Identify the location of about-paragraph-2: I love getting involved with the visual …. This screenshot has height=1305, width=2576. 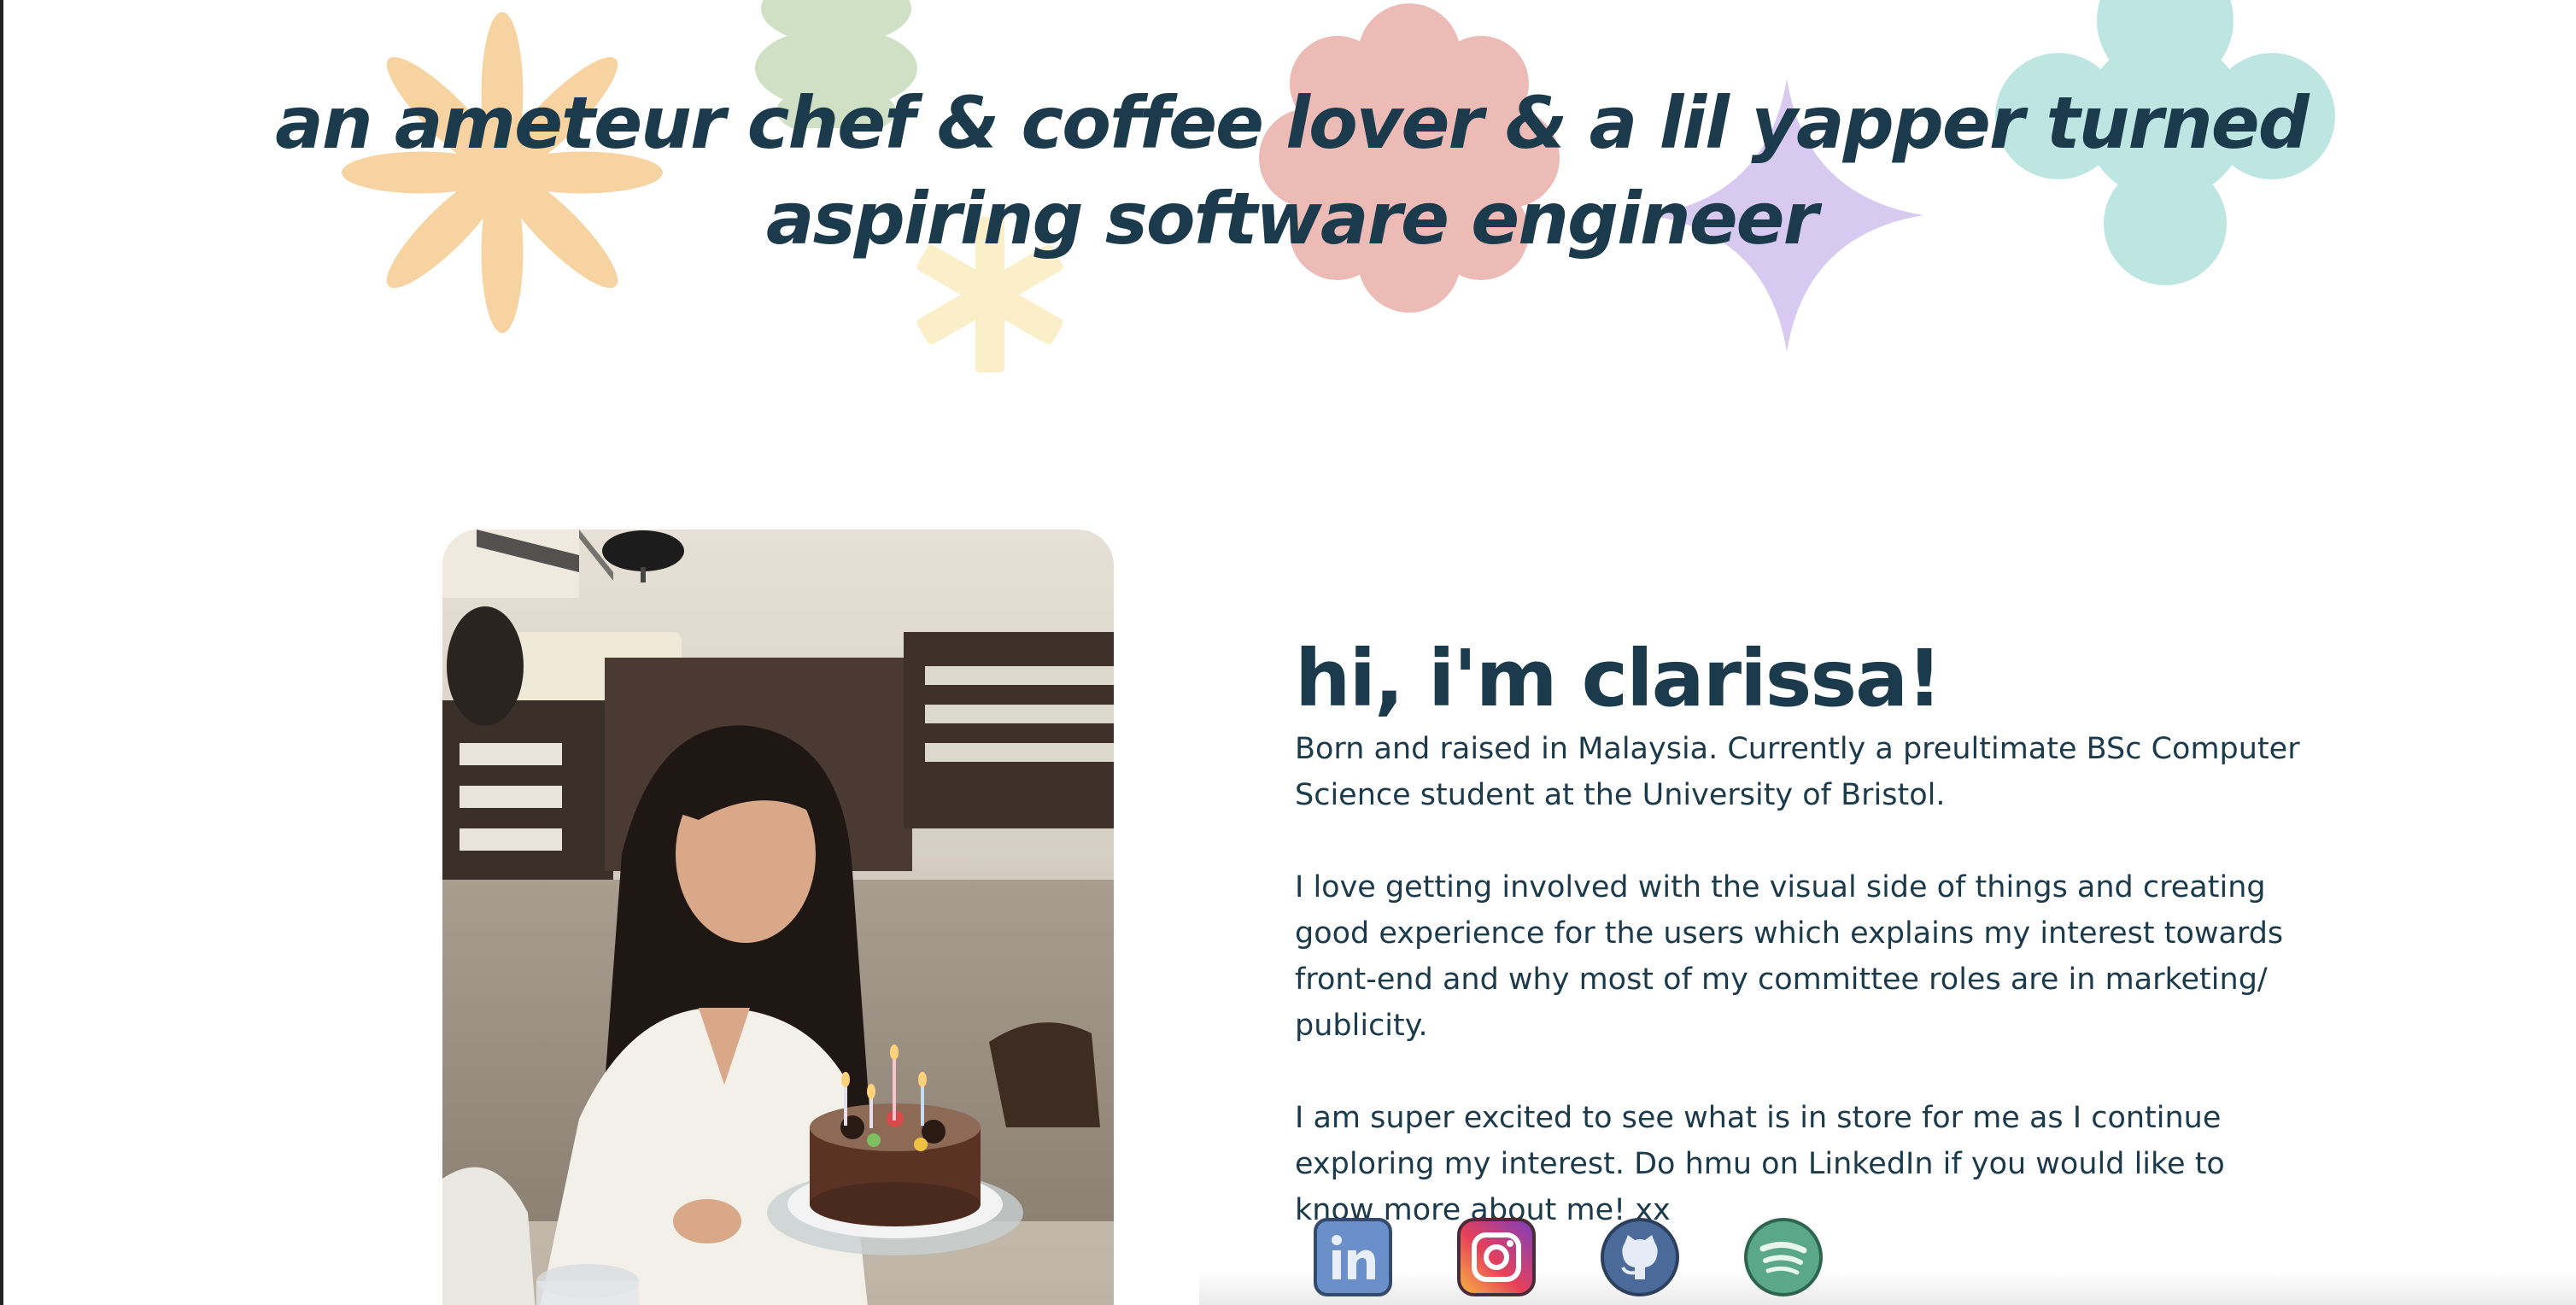
(1789, 956).